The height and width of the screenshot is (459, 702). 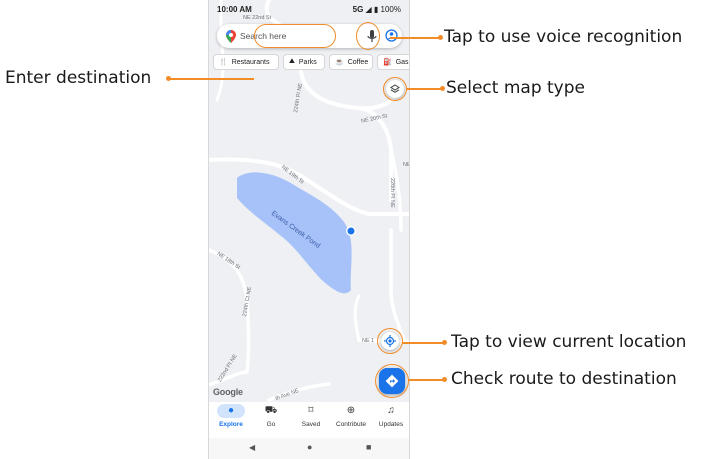 I want to click on nav-go: ⛟ Go, so click(x=271, y=416).